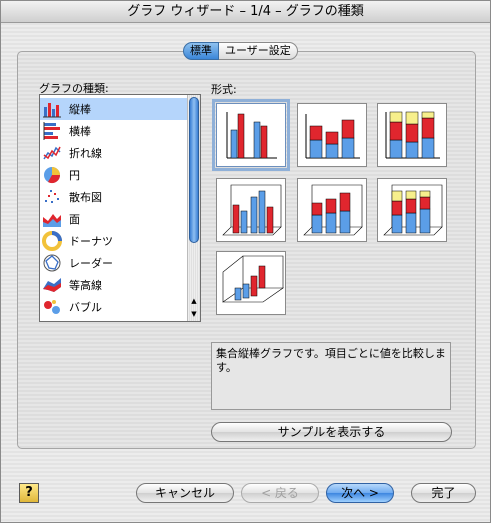  I want to click on back-button: < 戻る, so click(280, 493).